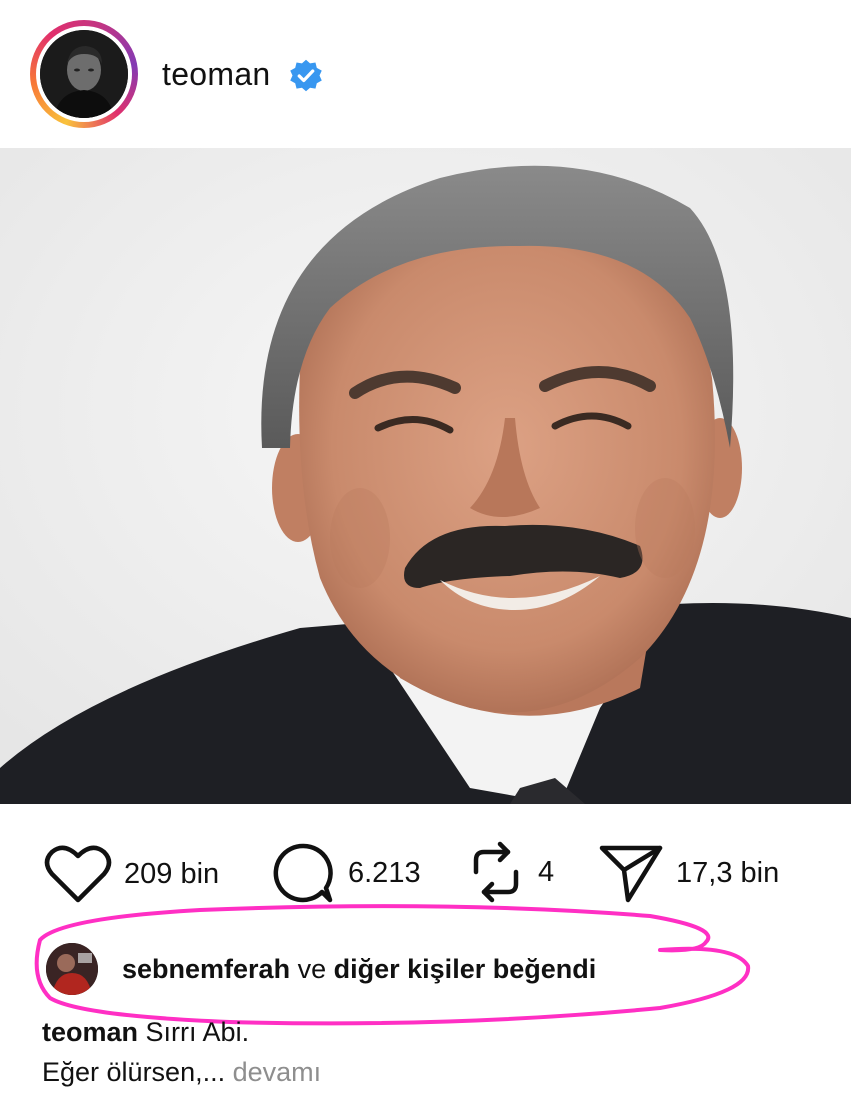  What do you see at coordinates (171, 874) in the screenshot?
I see `like-count: 209 bin` at bounding box center [171, 874].